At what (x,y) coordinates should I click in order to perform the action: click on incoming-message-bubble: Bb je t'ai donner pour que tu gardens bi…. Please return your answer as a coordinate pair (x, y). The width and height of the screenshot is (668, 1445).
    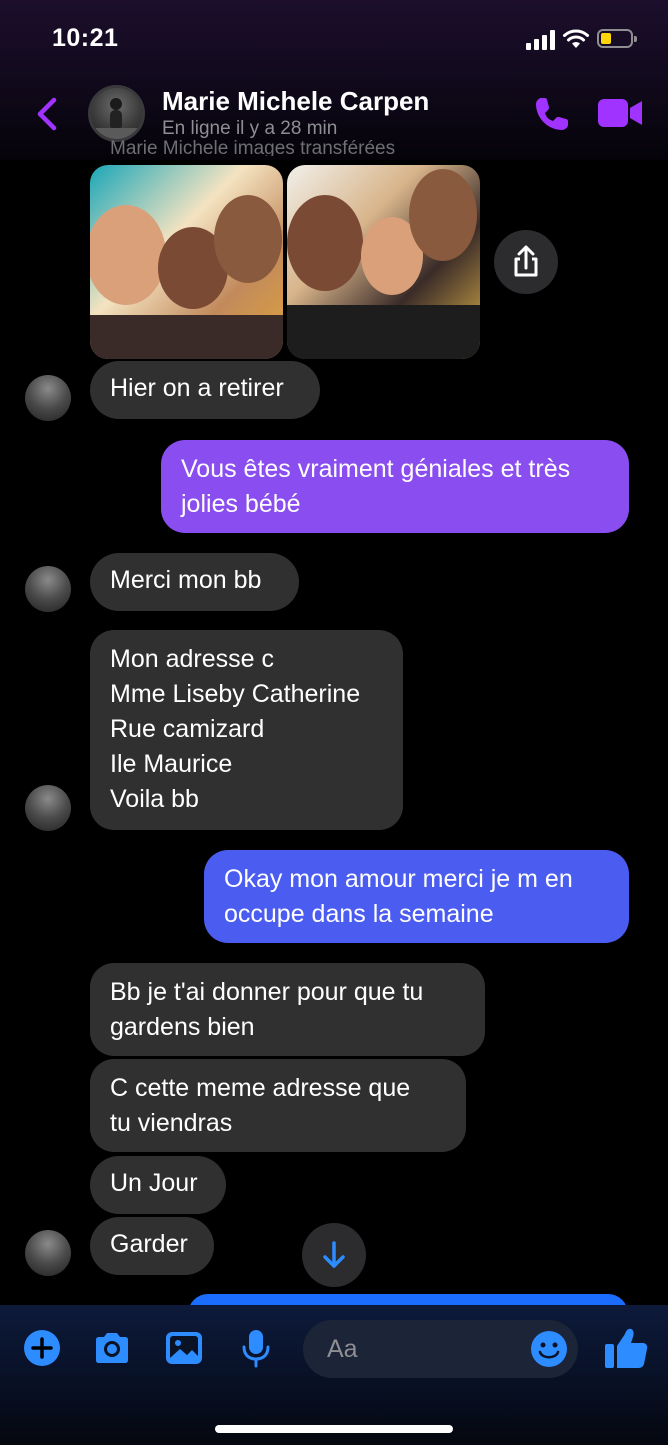
    Looking at the image, I should click on (287, 1009).